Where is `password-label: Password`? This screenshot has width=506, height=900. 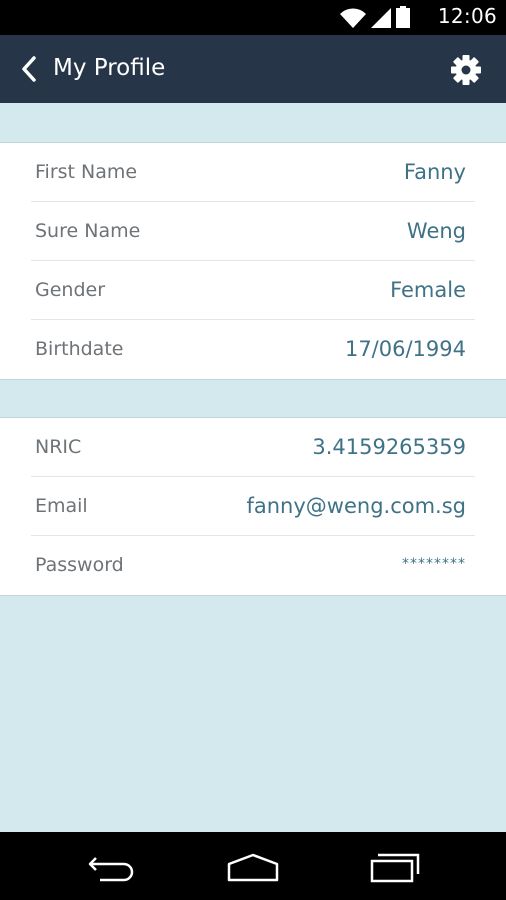
password-label: Password is located at coordinates (79, 565).